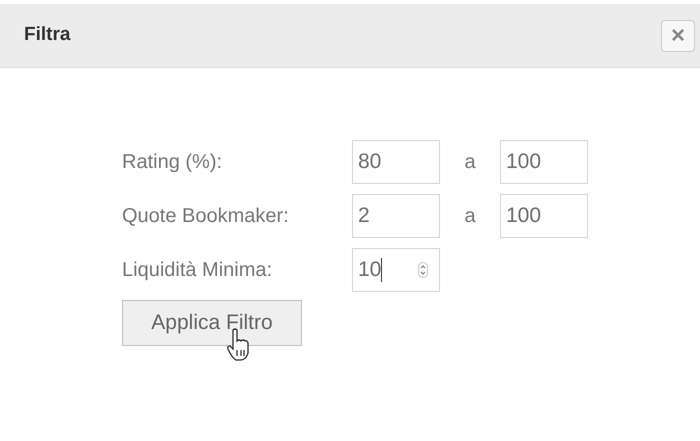  Describe the element at coordinates (370, 270) in the screenshot. I see `field-value: 10` at that location.